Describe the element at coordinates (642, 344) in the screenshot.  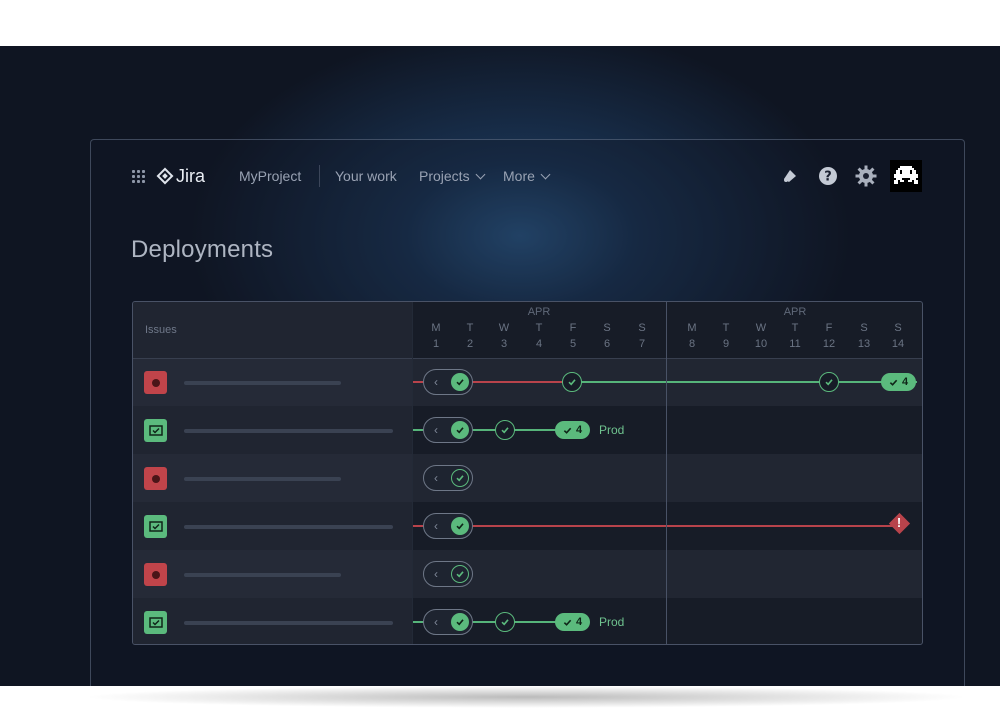
I see `day-number: 7` at that location.